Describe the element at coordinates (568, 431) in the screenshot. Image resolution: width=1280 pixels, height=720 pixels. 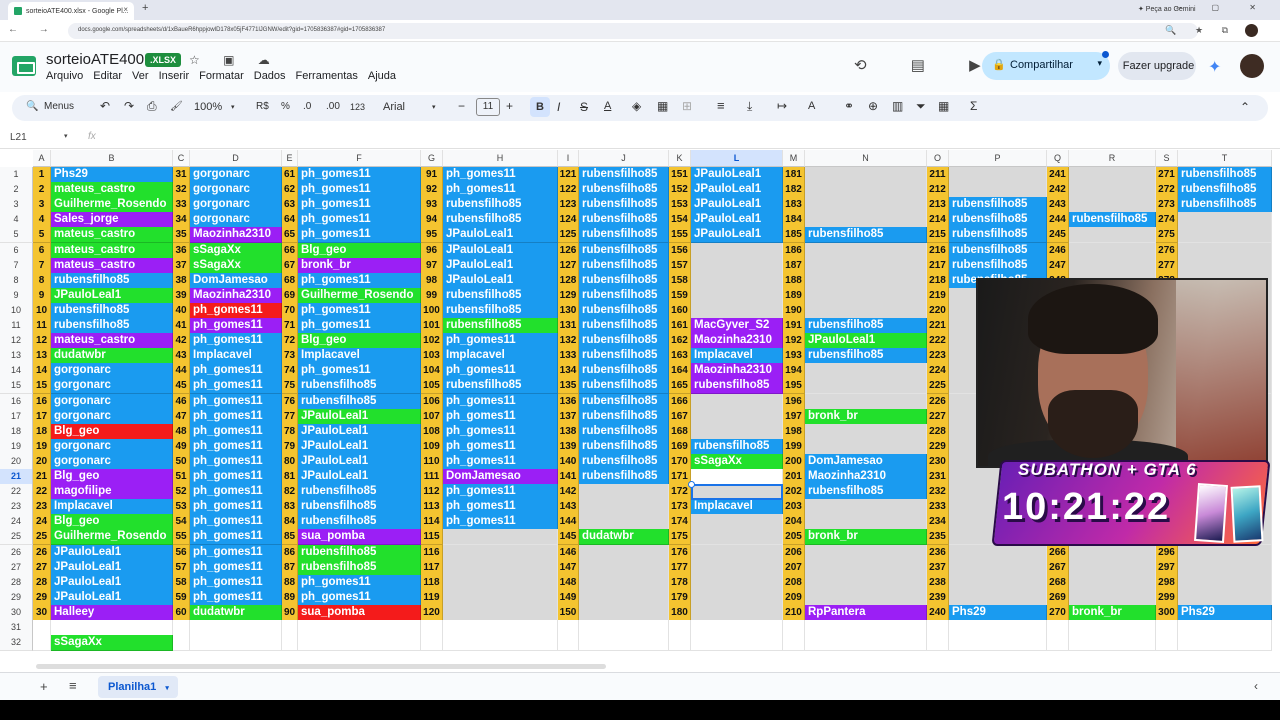
I see `ticket-number-cell: 138` at that location.